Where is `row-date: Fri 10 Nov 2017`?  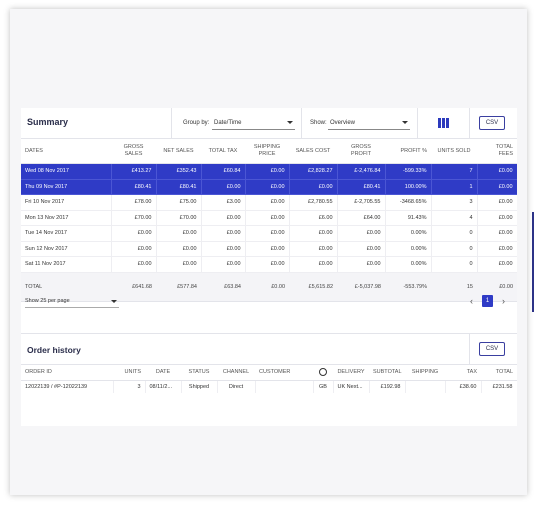 row-date: Fri 10 Nov 2017 is located at coordinates (66, 202).